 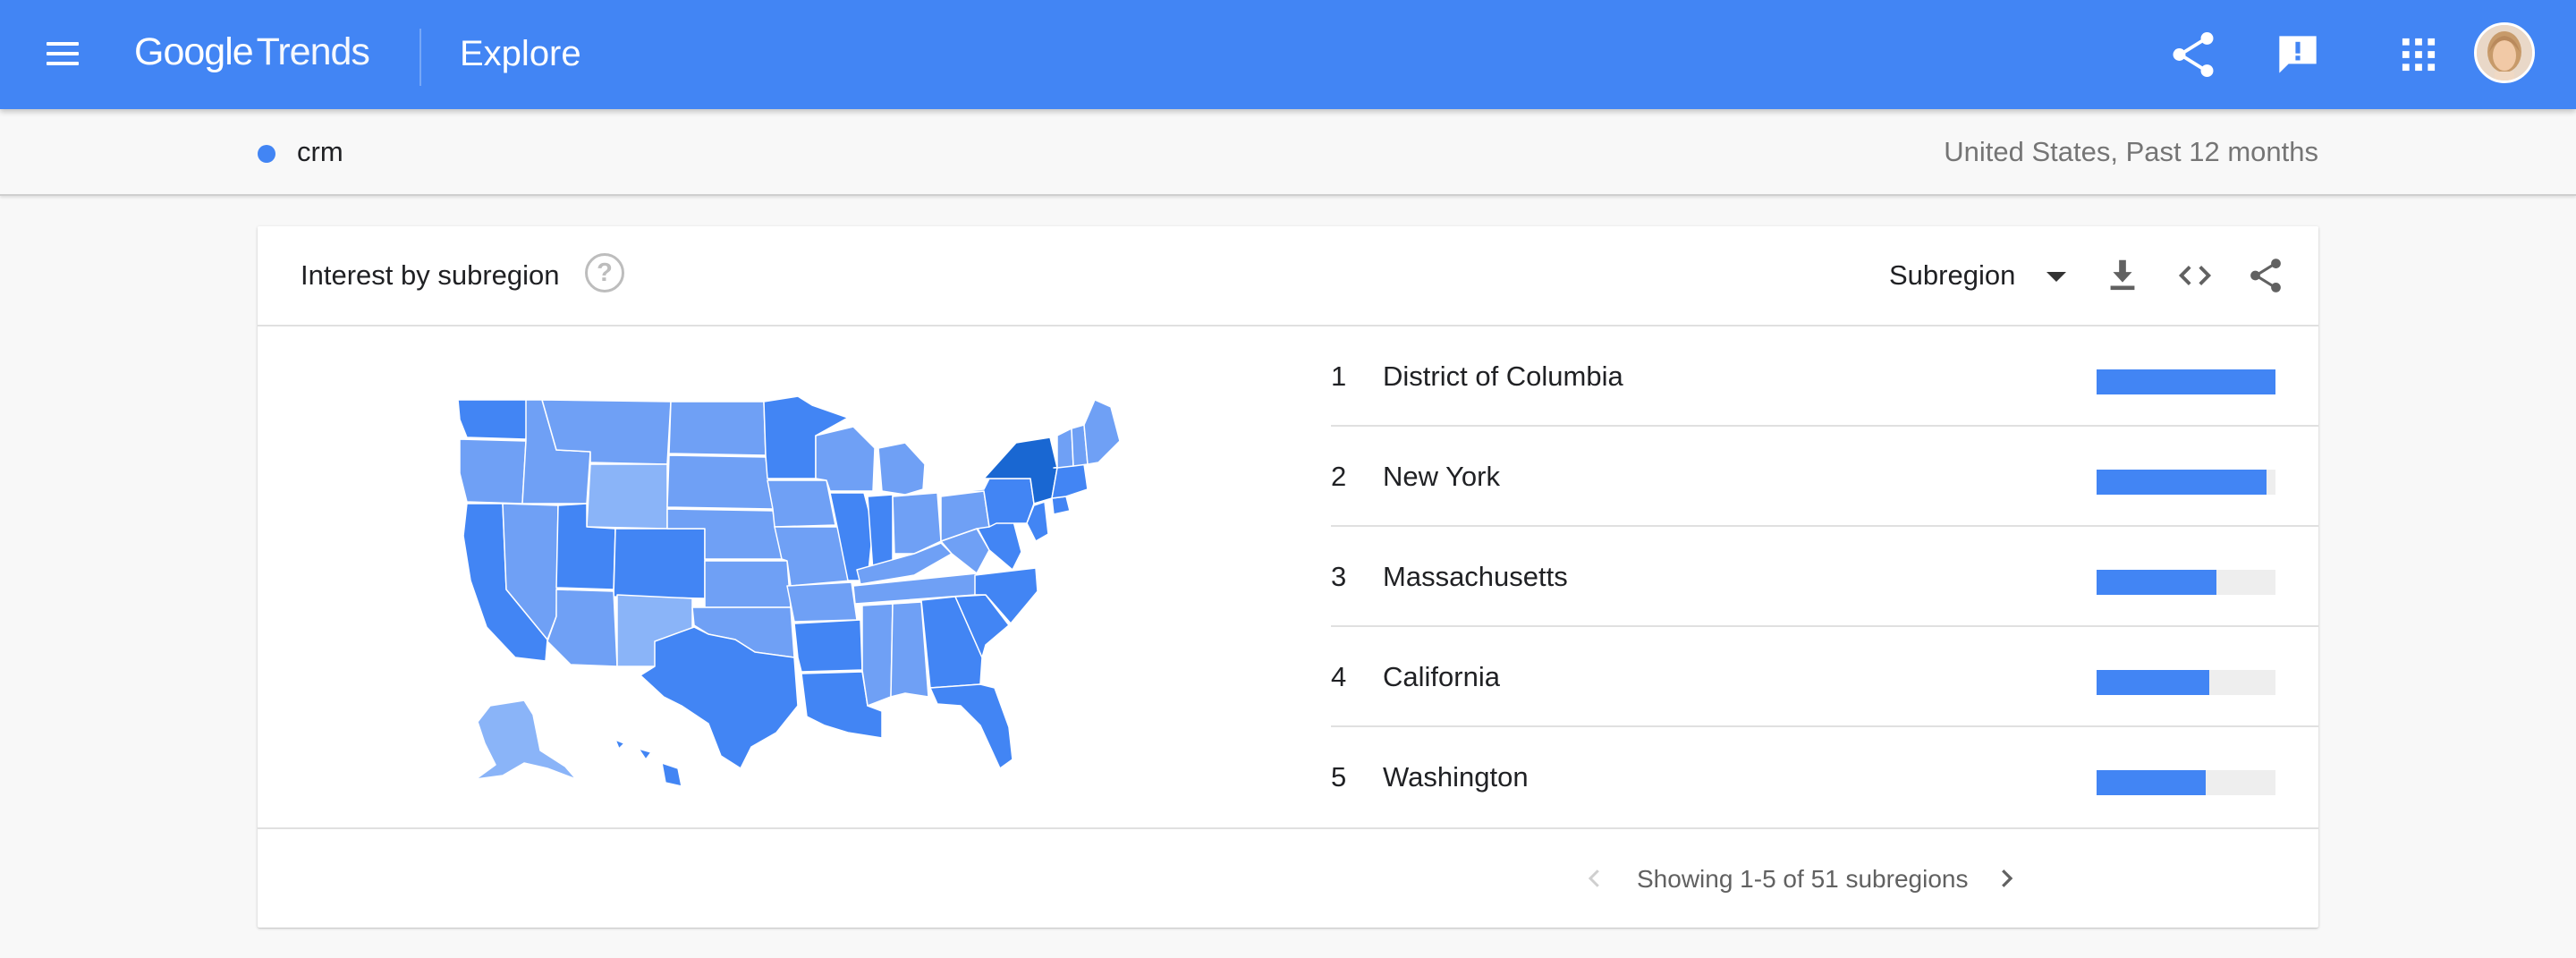 What do you see at coordinates (1288, 152) in the screenshot?
I see `search-term-bar: crm United States, Past 12 months` at bounding box center [1288, 152].